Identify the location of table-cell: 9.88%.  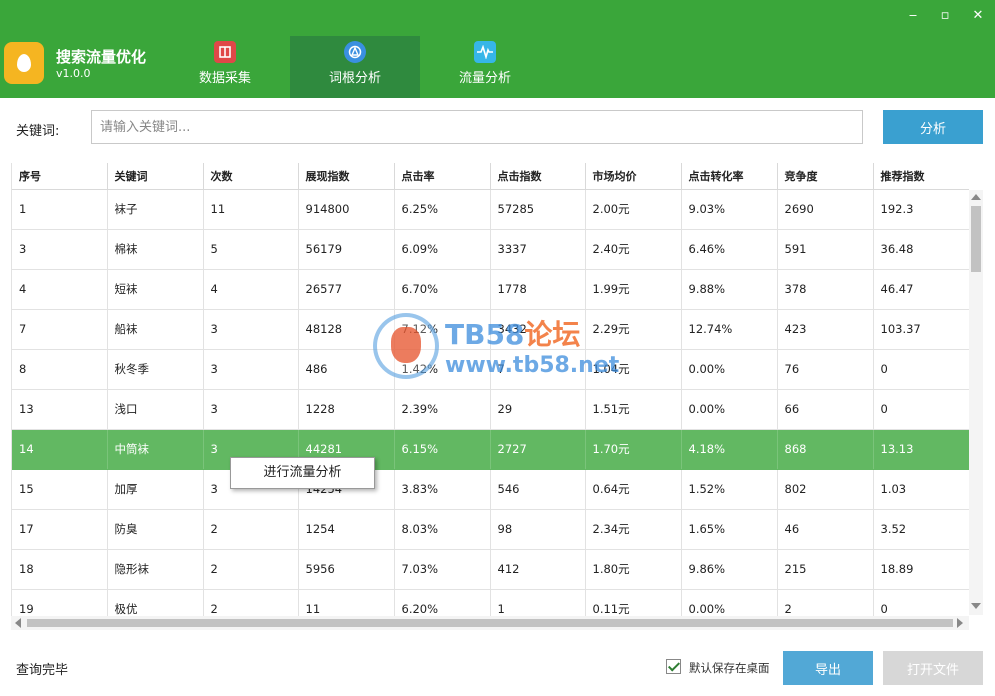
(729, 289).